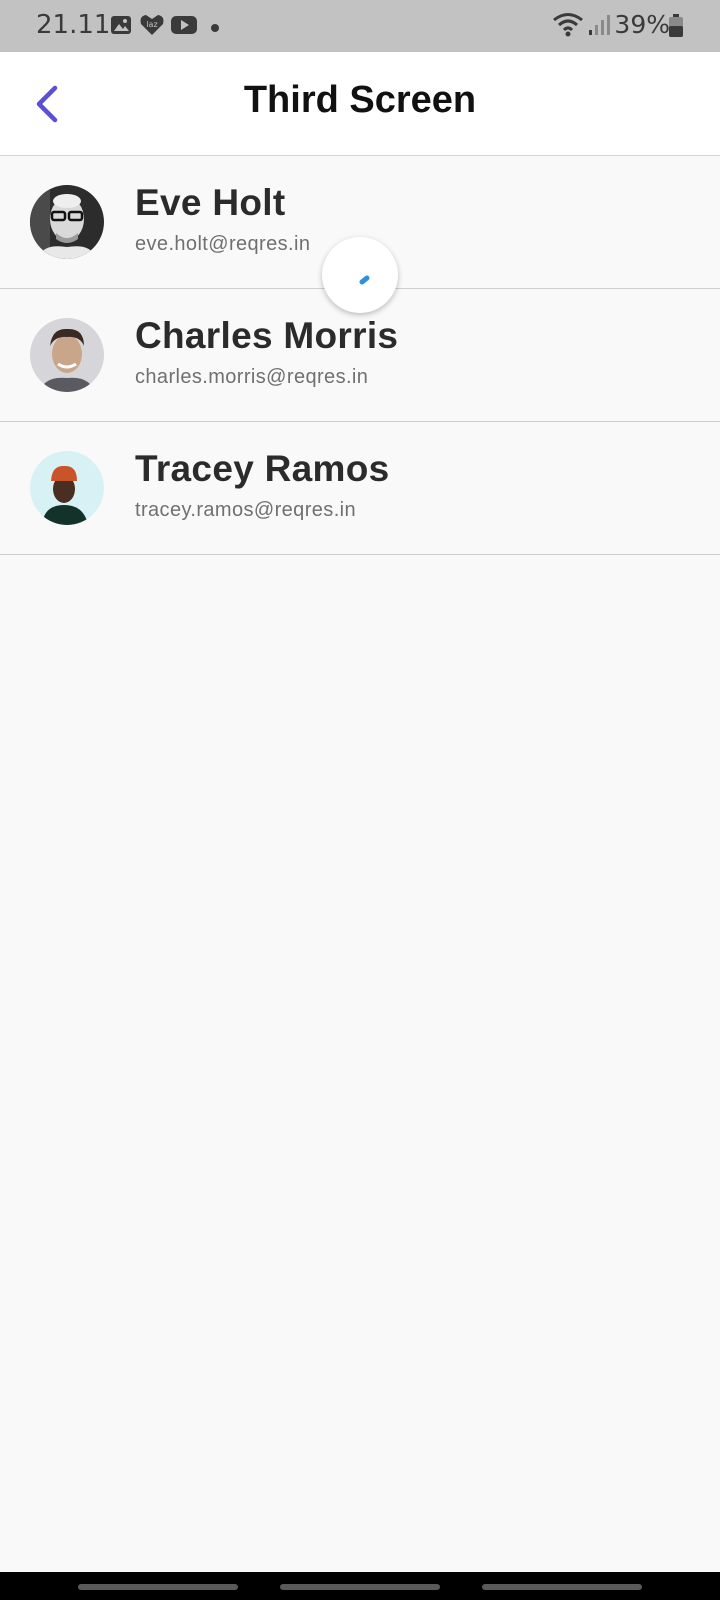  I want to click on wifi-icon, so click(568, 27).